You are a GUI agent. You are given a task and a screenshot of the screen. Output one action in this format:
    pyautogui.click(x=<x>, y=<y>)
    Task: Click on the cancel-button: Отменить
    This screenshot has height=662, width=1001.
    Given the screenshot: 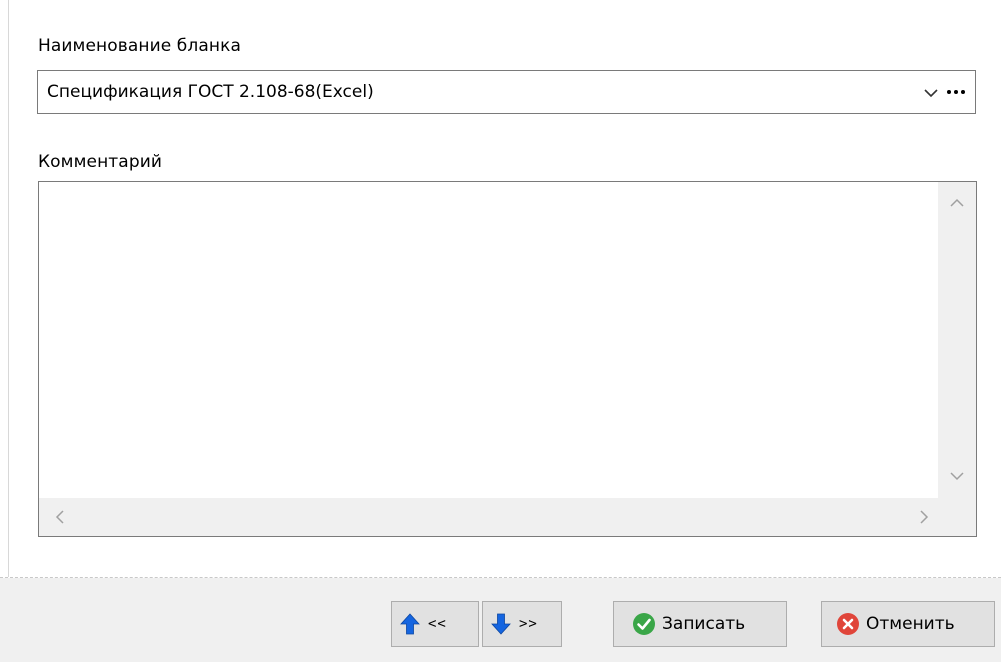 What is the action you would take?
    pyautogui.click(x=908, y=624)
    